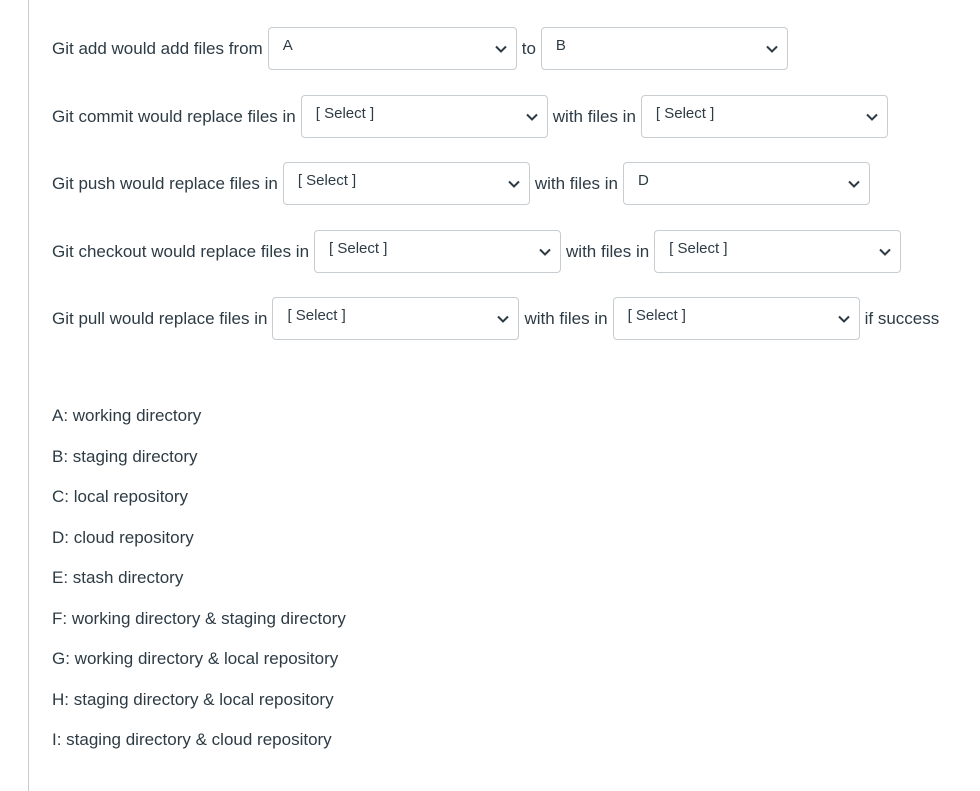 Image resolution: width=980 pixels, height=791 pixels. What do you see at coordinates (406, 183) in the screenshot?
I see `git-push-target-select: [ Select ]` at bounding box center [406, 183].